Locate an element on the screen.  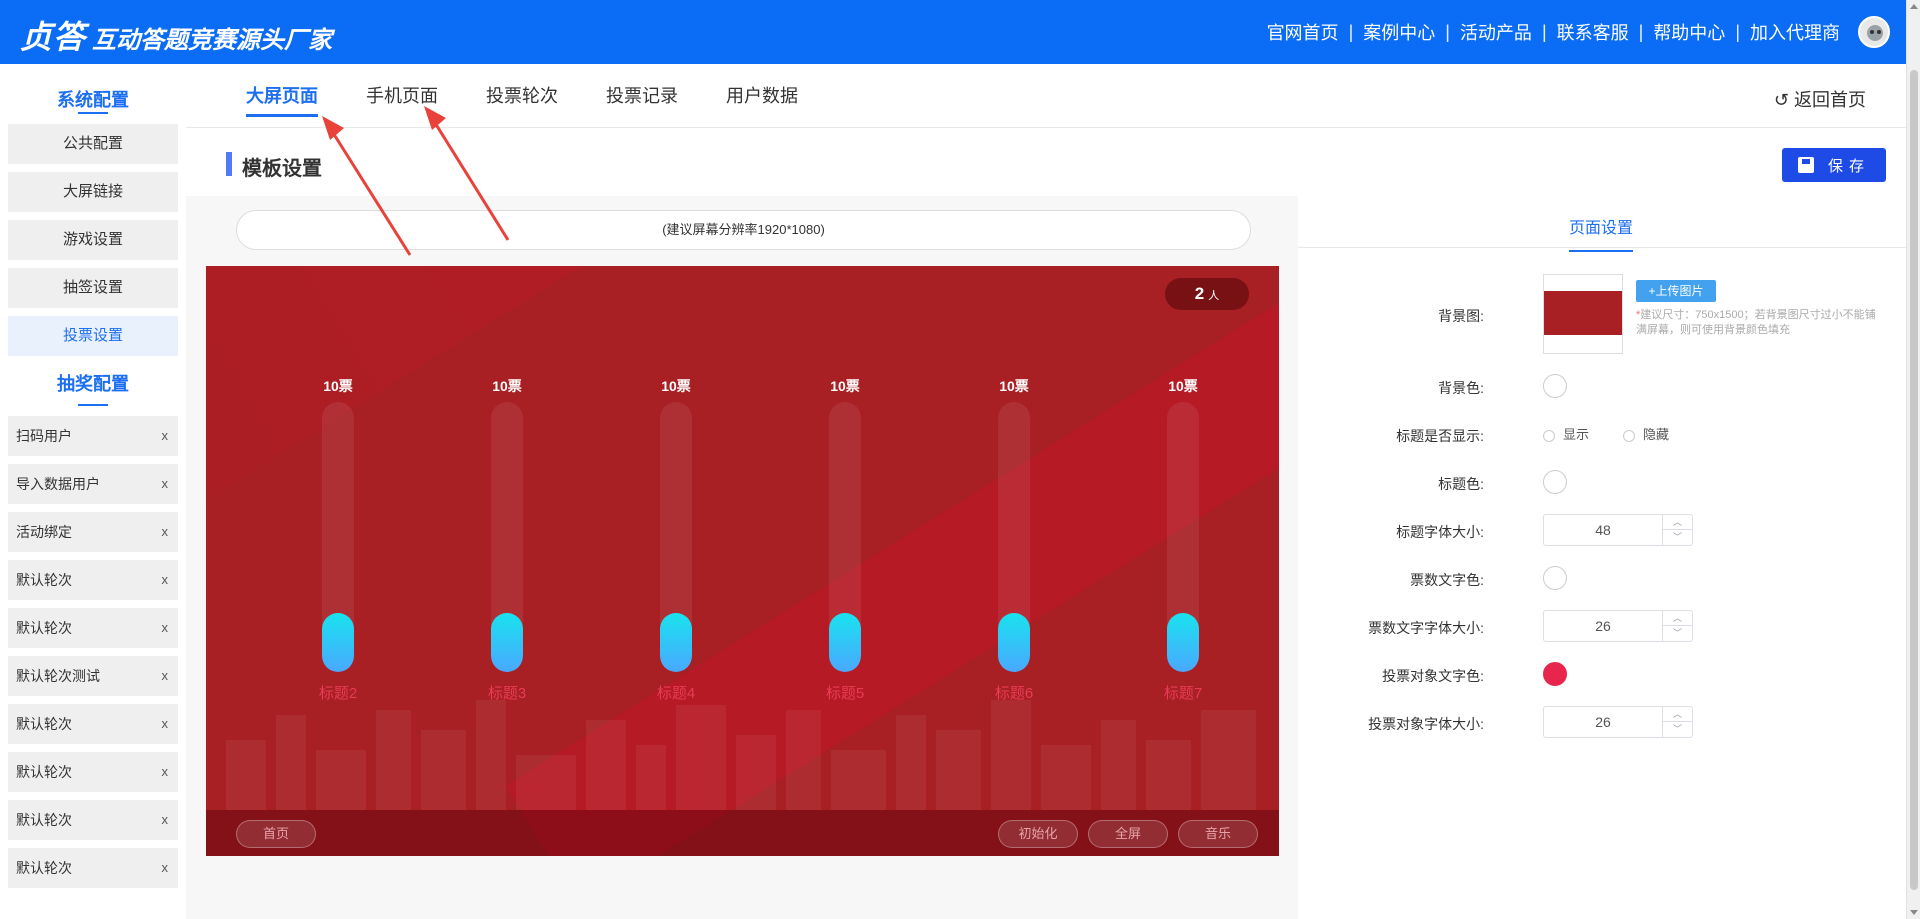
scroll-up-icon is located at coordinates (1914, 6).